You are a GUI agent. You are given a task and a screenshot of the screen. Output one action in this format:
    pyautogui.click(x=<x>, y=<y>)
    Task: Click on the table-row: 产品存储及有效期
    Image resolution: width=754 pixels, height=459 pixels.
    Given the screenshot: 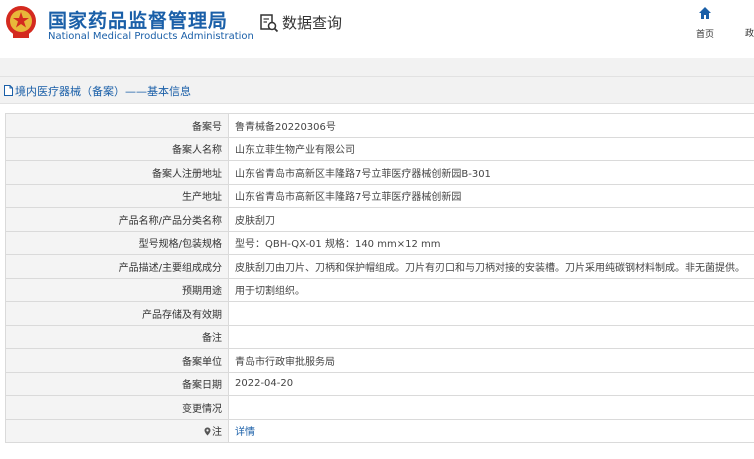 What is the action you would take?
    pyautogui.click(x=379, y=313)
    